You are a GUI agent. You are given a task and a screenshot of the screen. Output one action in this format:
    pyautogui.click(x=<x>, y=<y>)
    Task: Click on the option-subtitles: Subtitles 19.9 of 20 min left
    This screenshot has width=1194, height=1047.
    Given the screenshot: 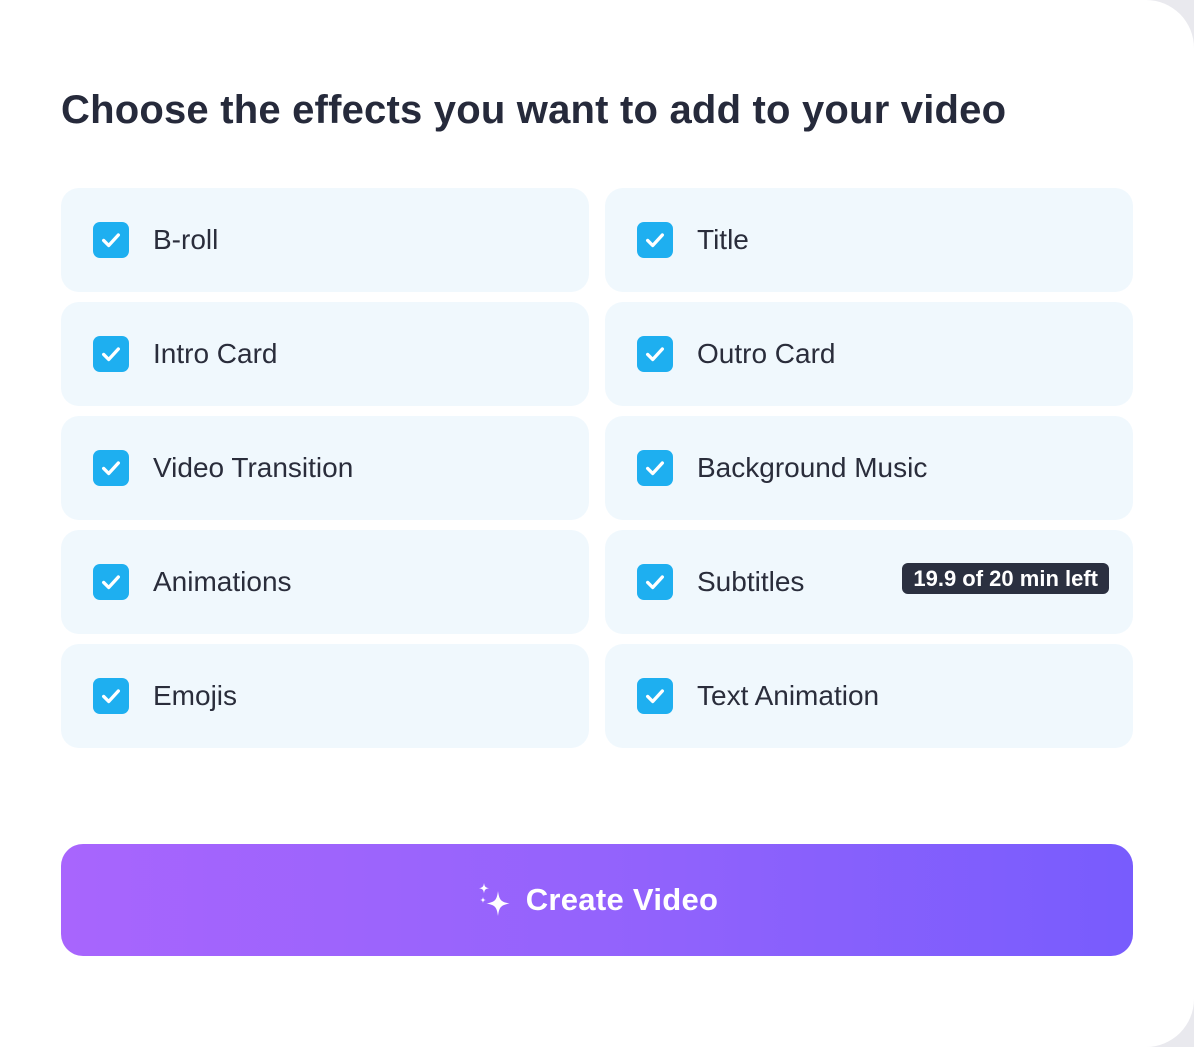 What is the action you would take?
    pyautogui.click(x=869, y=582)
    